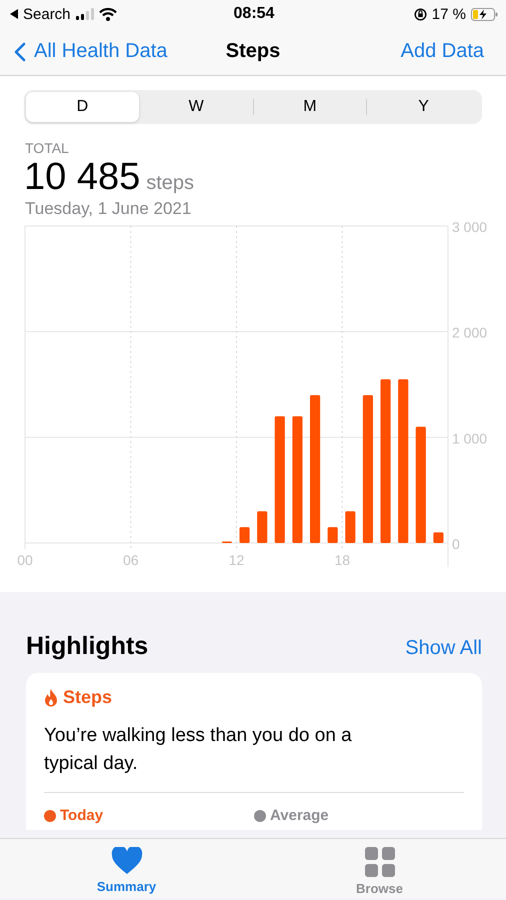  Describe the element at coordinates (253, 51) in the screenshot. I see `page-title: Steps` at that location.